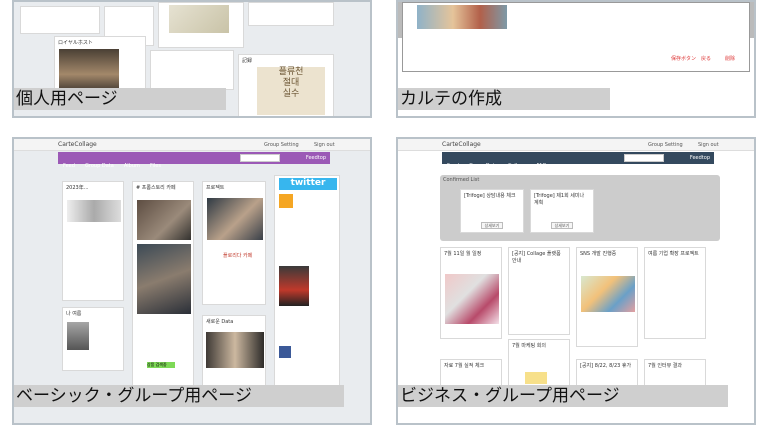 This screenshot has width=764, height=428. Describe the element at coordinates (247, 61) in the screenshot. I see `card-title: 記録` at that location.